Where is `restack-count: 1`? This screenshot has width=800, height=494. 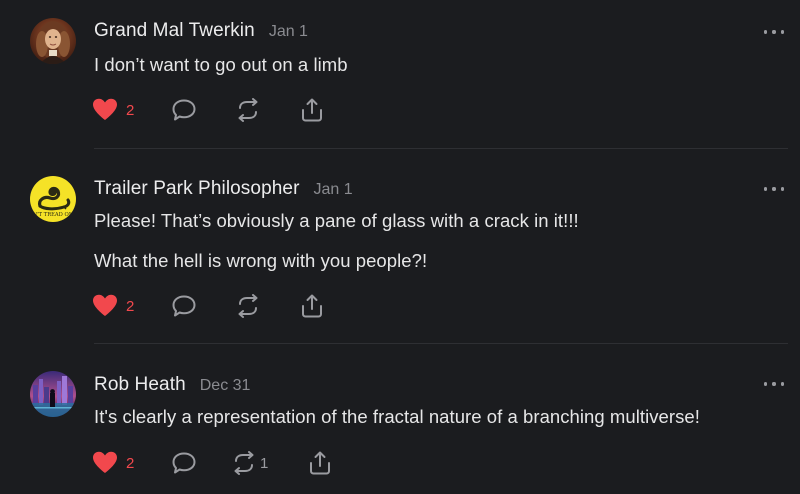 restack-count: 1 is located at coordinates (264, 463).